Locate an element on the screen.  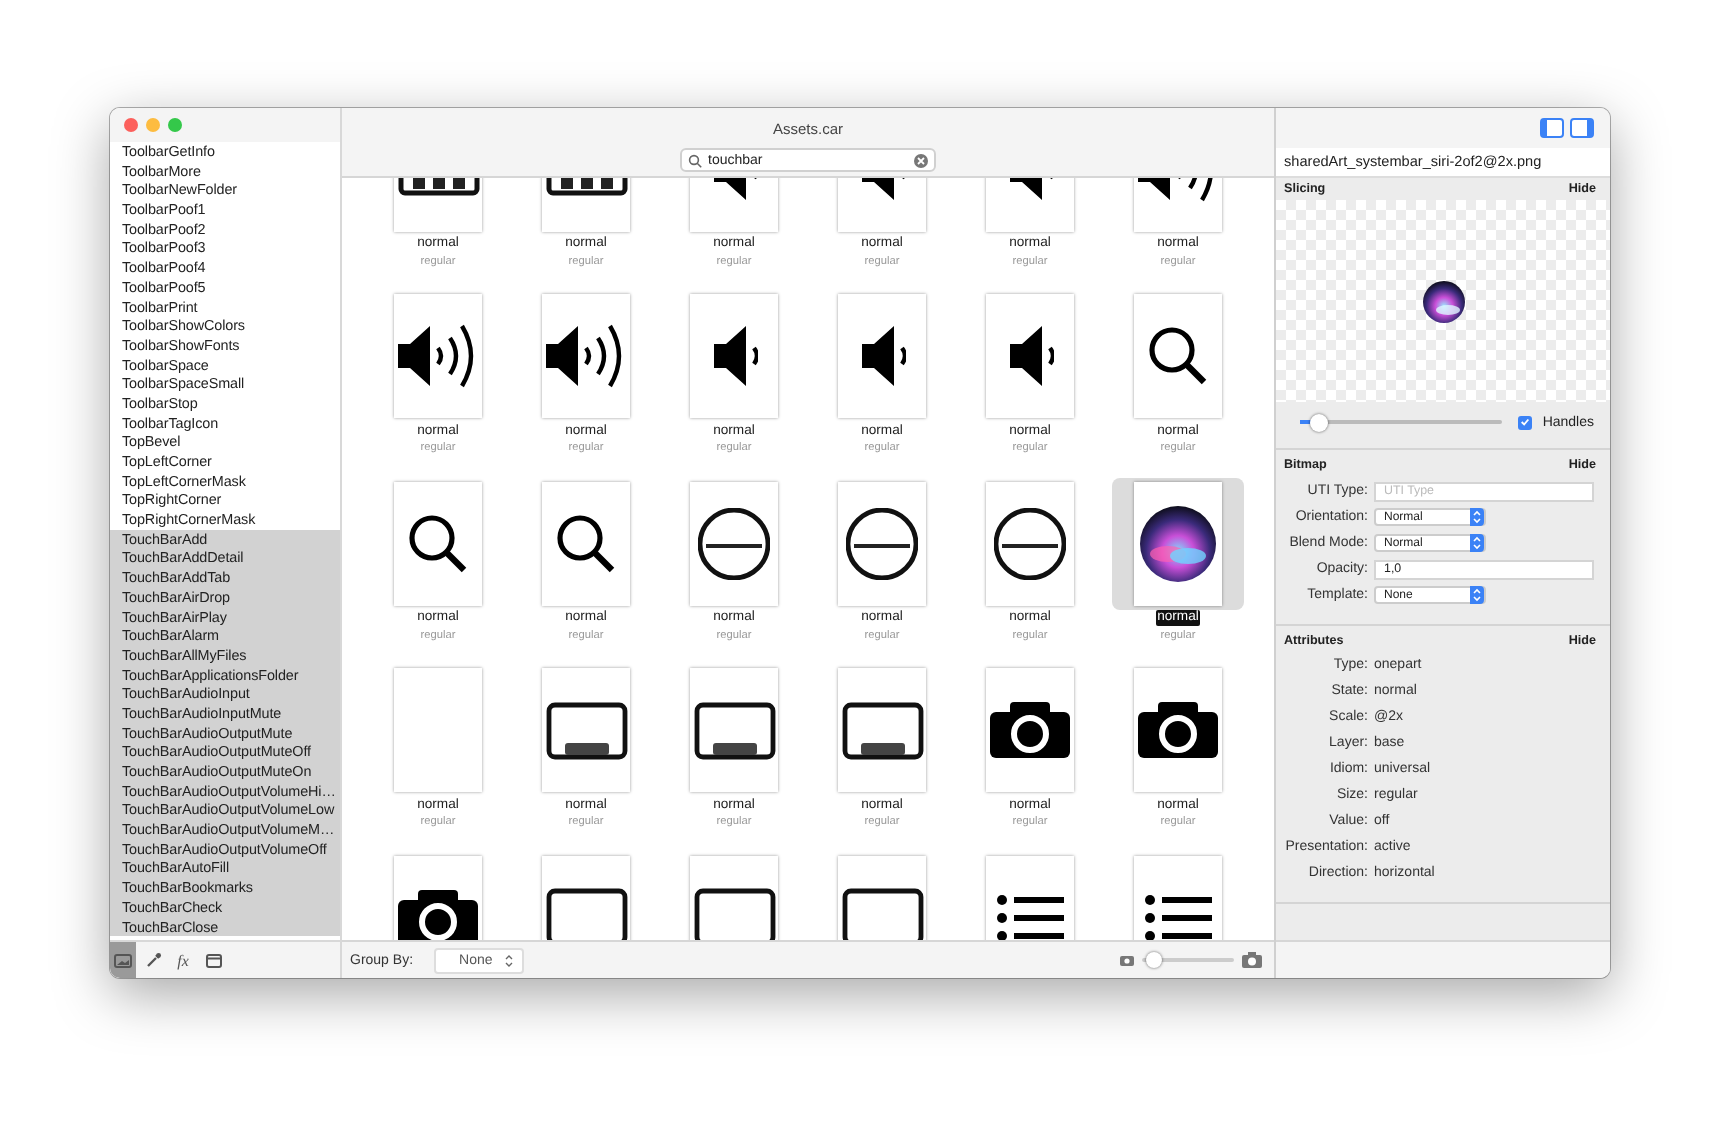
image-icon is located at coordinates (123, 960).